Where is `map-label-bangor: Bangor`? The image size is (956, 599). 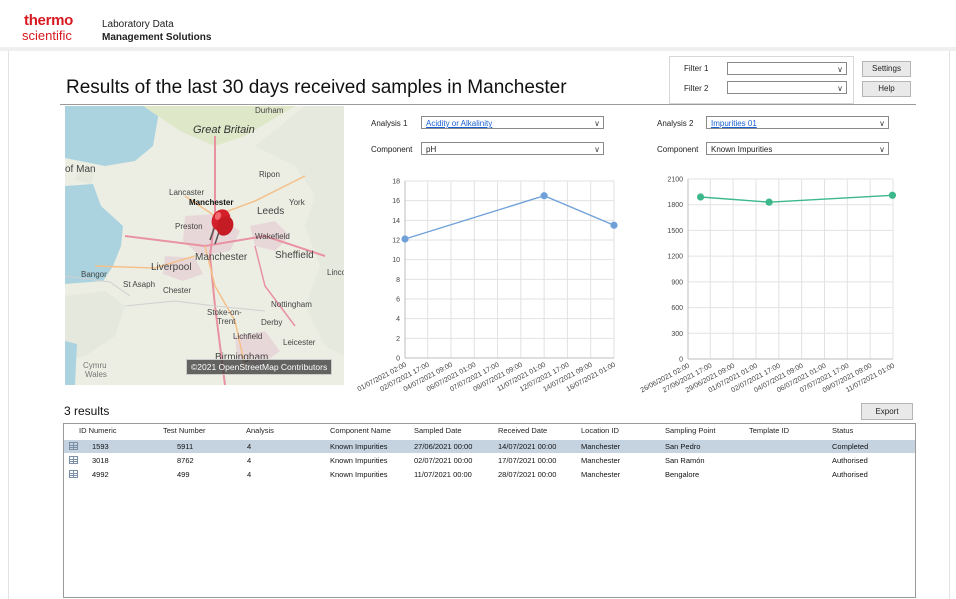
map-label-bangor: Bangor is located at coordinates (94, 274).